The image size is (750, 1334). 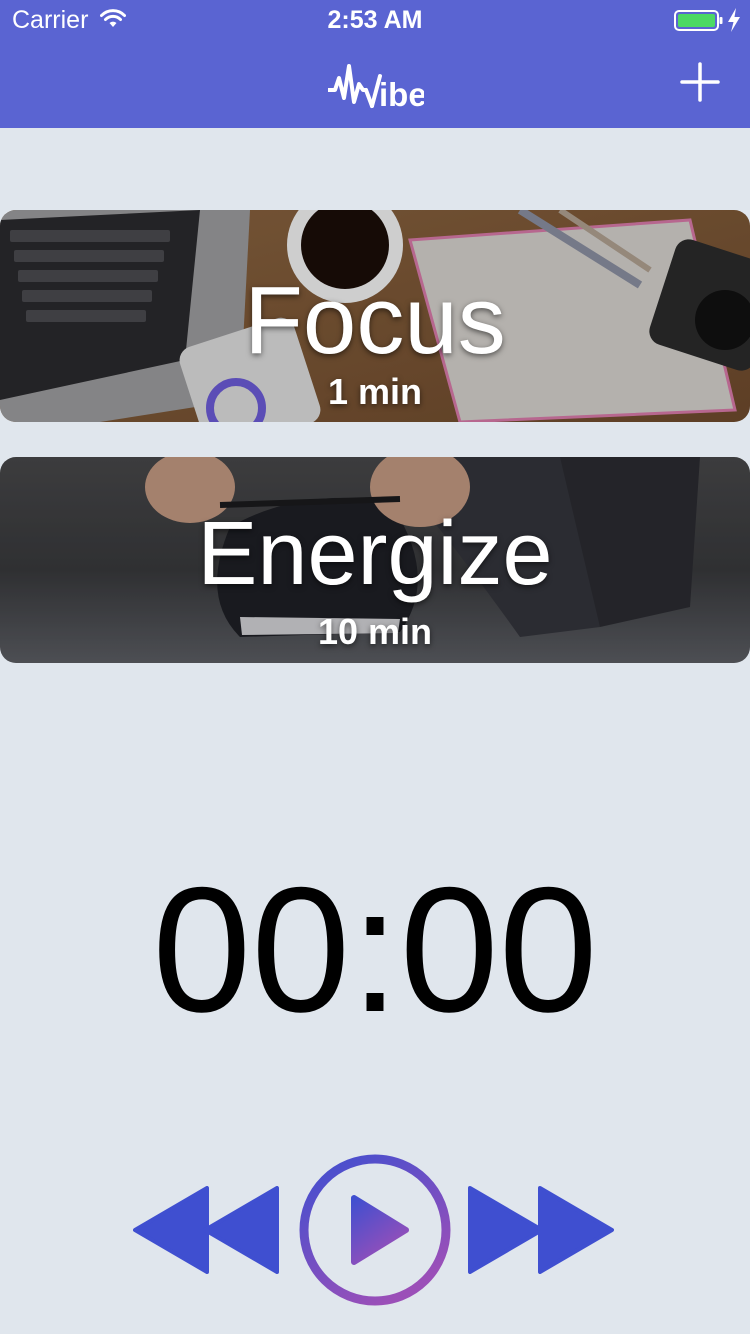 I want to click on play-icon, so click(x=380, y=1230).